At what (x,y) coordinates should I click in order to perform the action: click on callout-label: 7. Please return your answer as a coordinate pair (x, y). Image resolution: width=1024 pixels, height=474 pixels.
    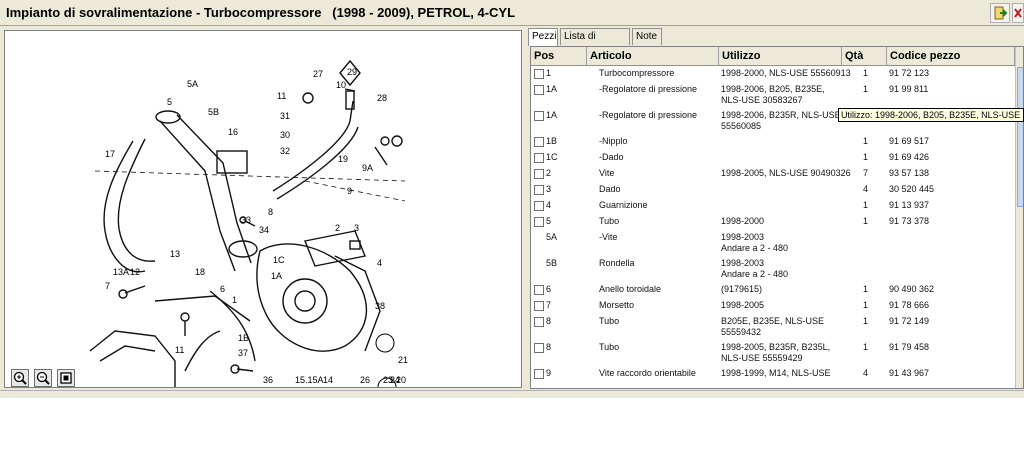
    Looking at the image, I should click on (107, 286).